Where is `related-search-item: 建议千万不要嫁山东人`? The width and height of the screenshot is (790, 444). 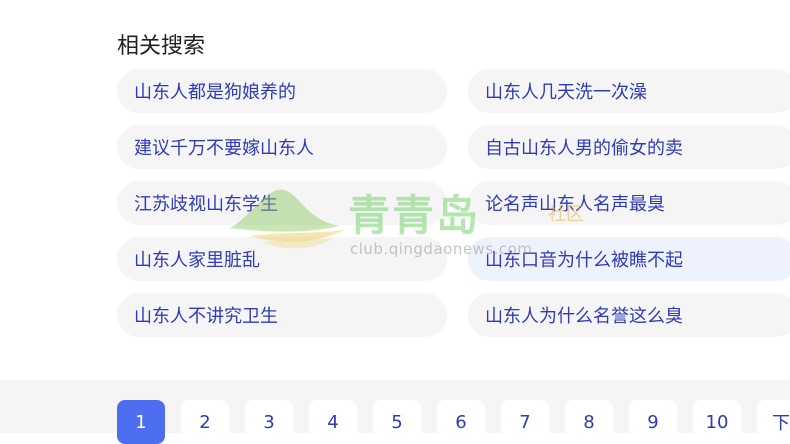
related-search-item: 建议千万不要嫁山东人 is located at coordinates (282, 147).